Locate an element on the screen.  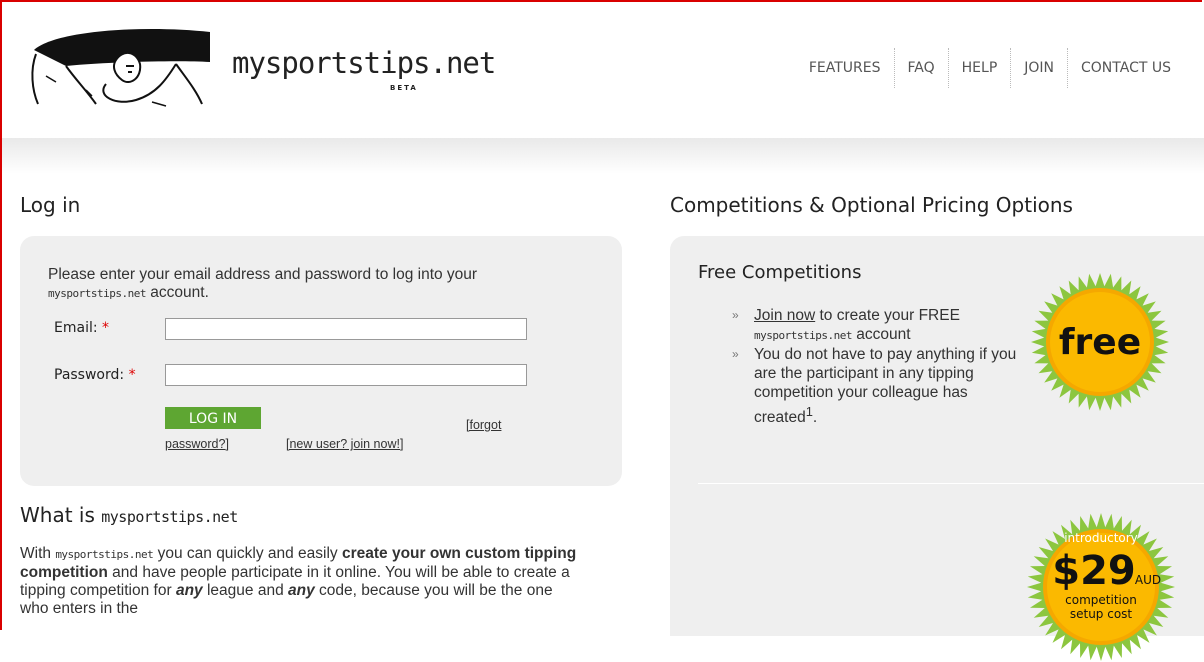
forgot-password-link: [forgot is located at coordinates (483, 425).